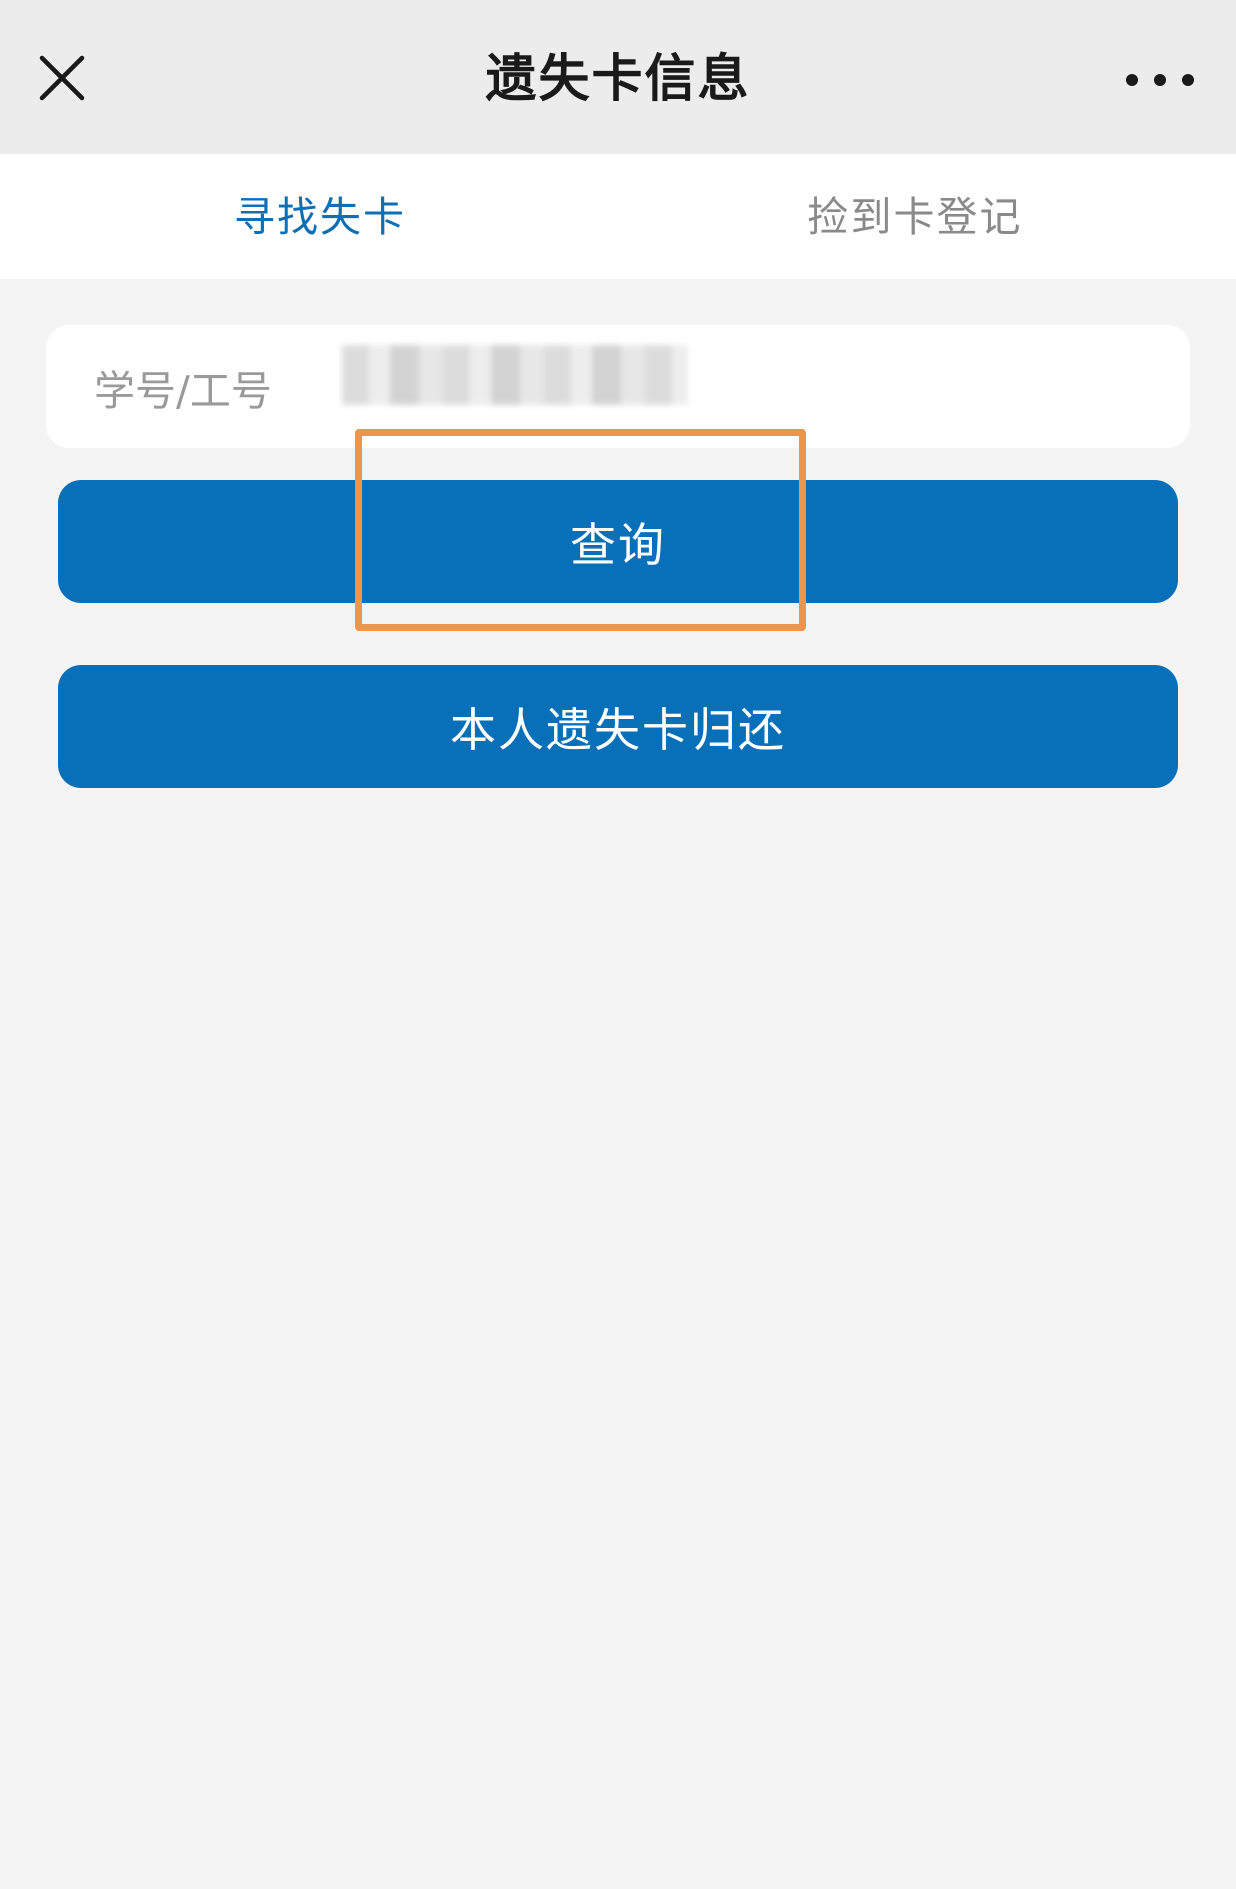  What do you see at coordinates (915, 216) in the screenshot?
I see `tab-register-found-card: 捡到卡登记` at bounding box center [915, 216].